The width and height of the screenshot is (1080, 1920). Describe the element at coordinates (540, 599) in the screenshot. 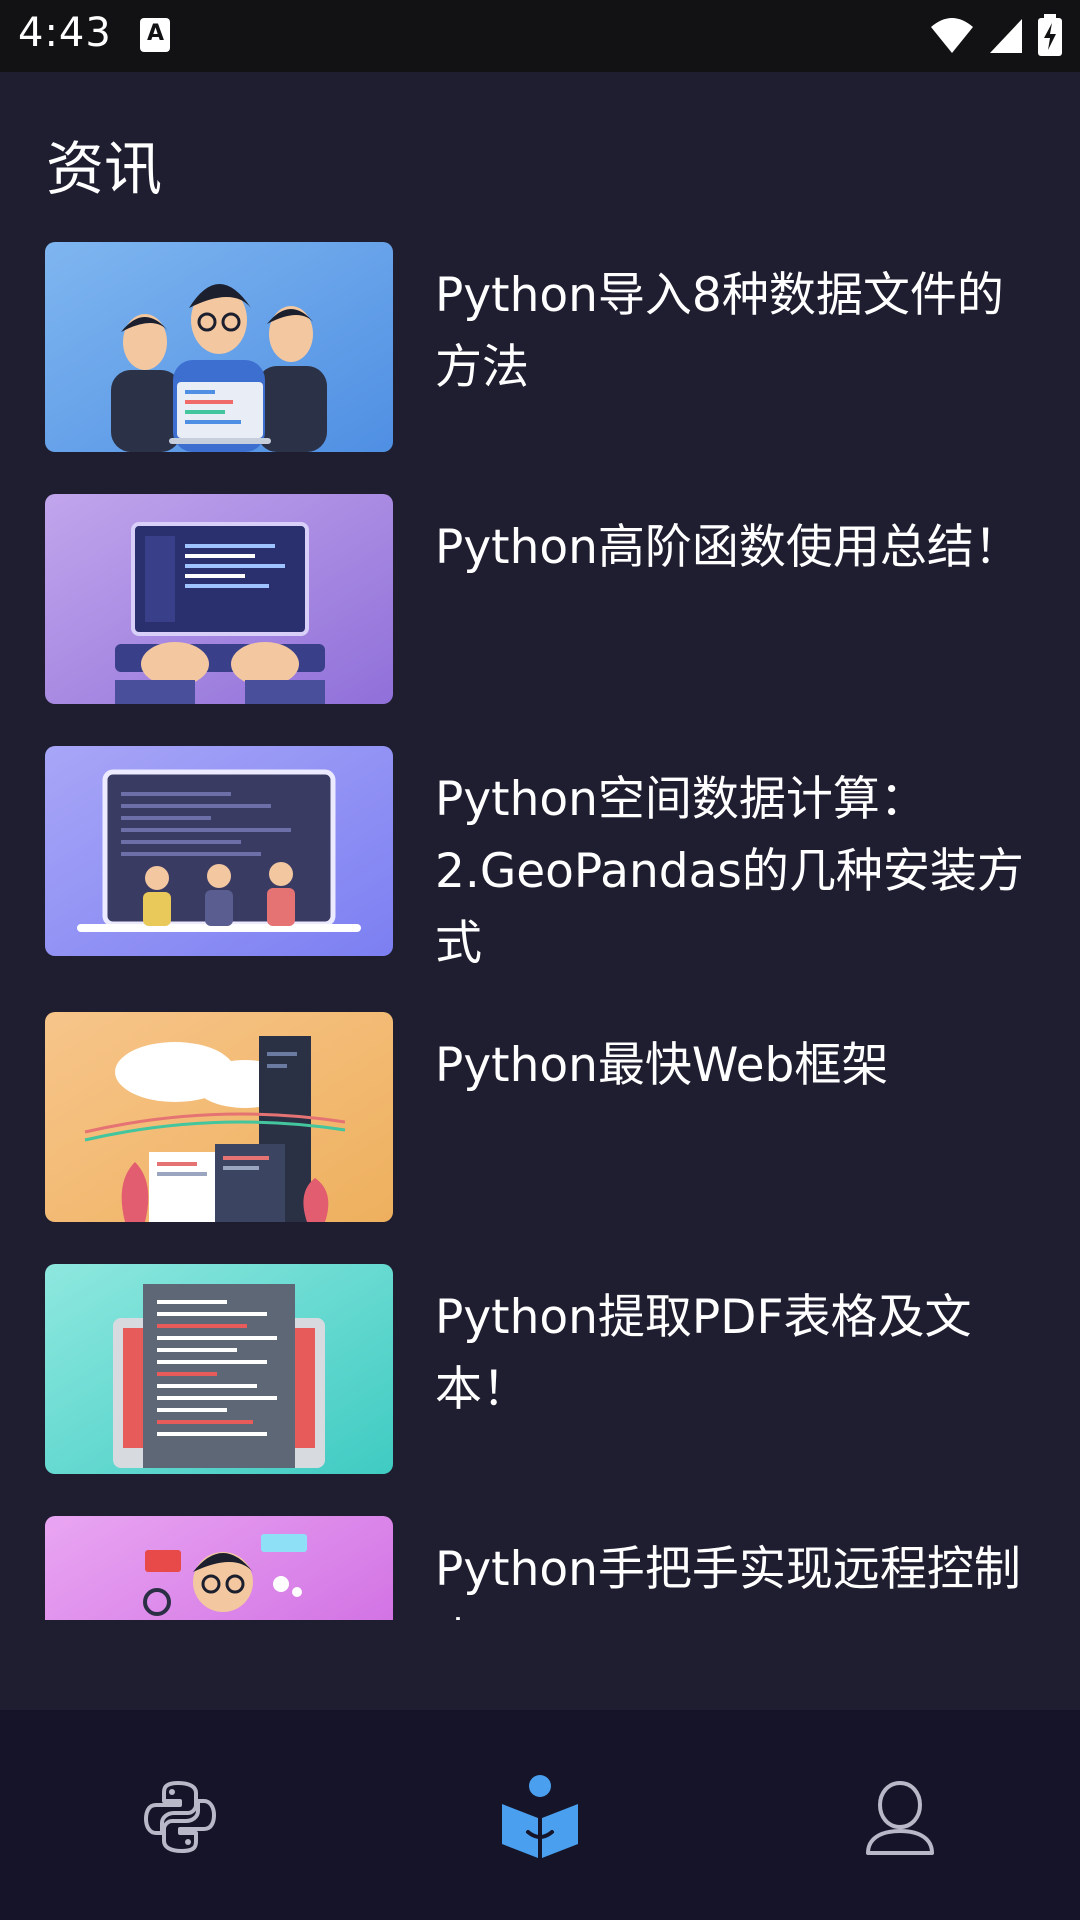

I see `list-item: Python高阶函数使用总结！` at that location.